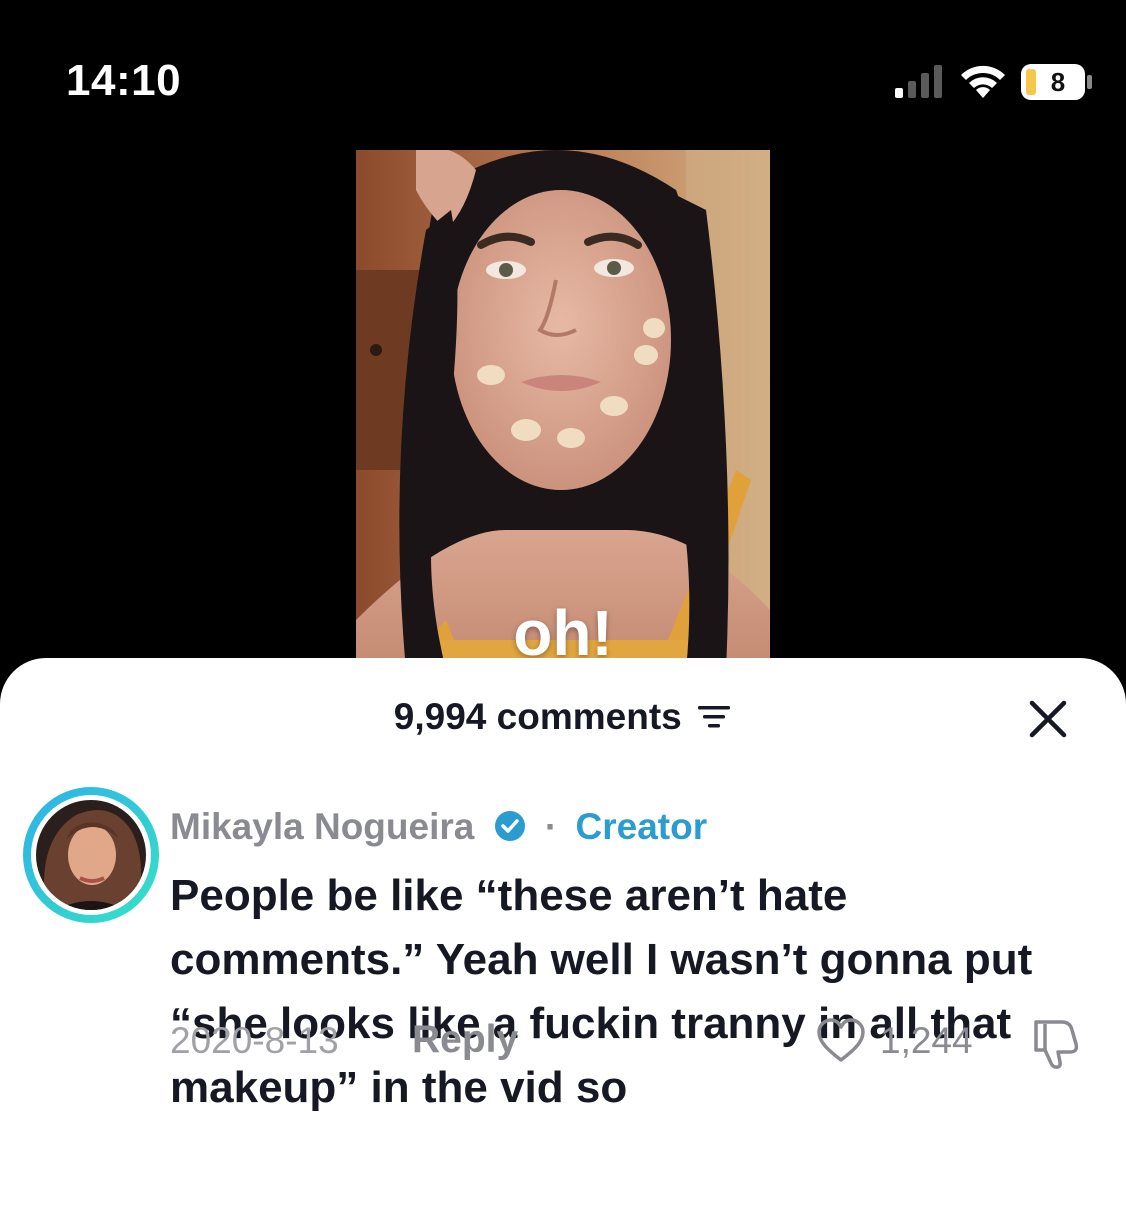 The width and height of the screenshot is (1126, 1218). What do you see at coordinates (124, 80) in the screenshot?
I see `status-time: 14:10` at bounding box center [124, 80].